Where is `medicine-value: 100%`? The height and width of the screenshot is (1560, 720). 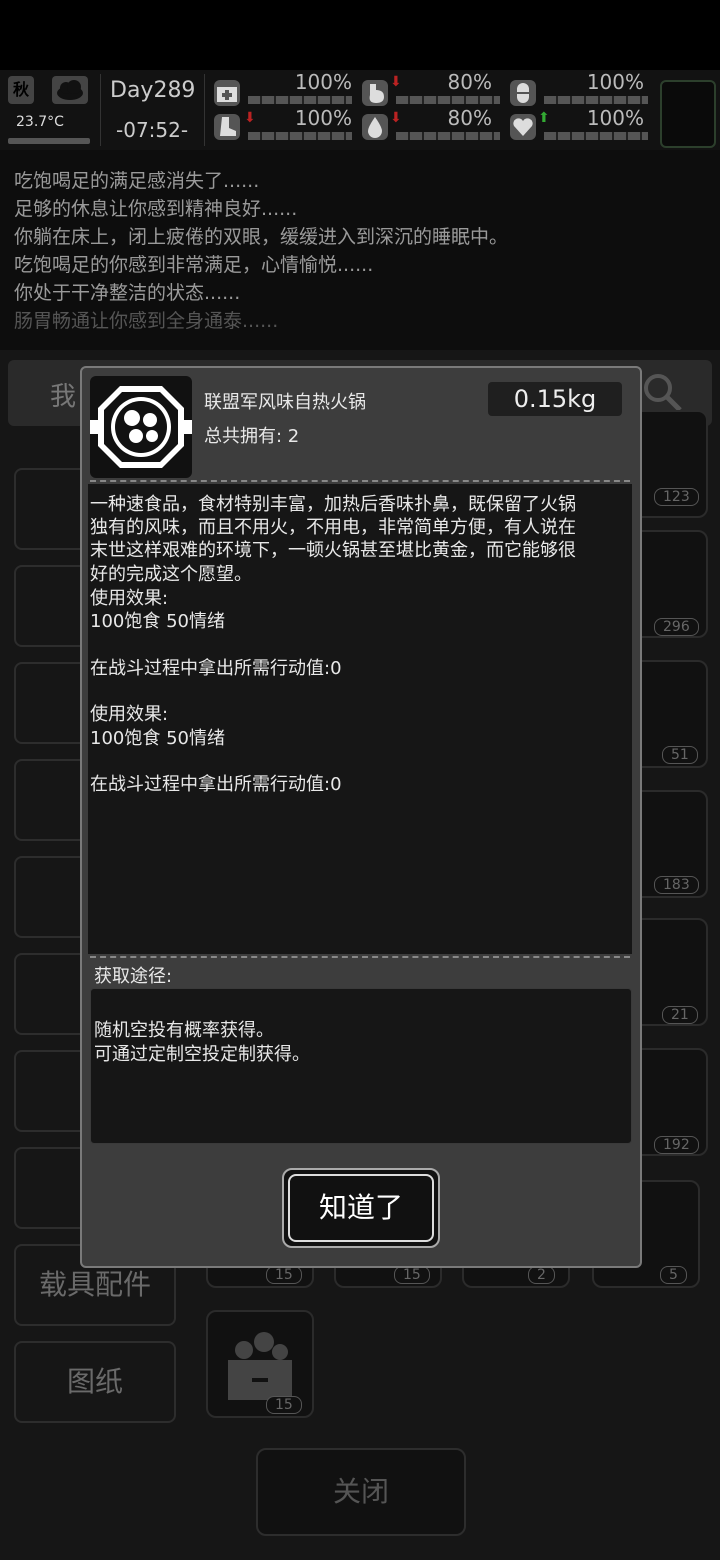 medicine-value: 100% is located at coordinates (615, 82).